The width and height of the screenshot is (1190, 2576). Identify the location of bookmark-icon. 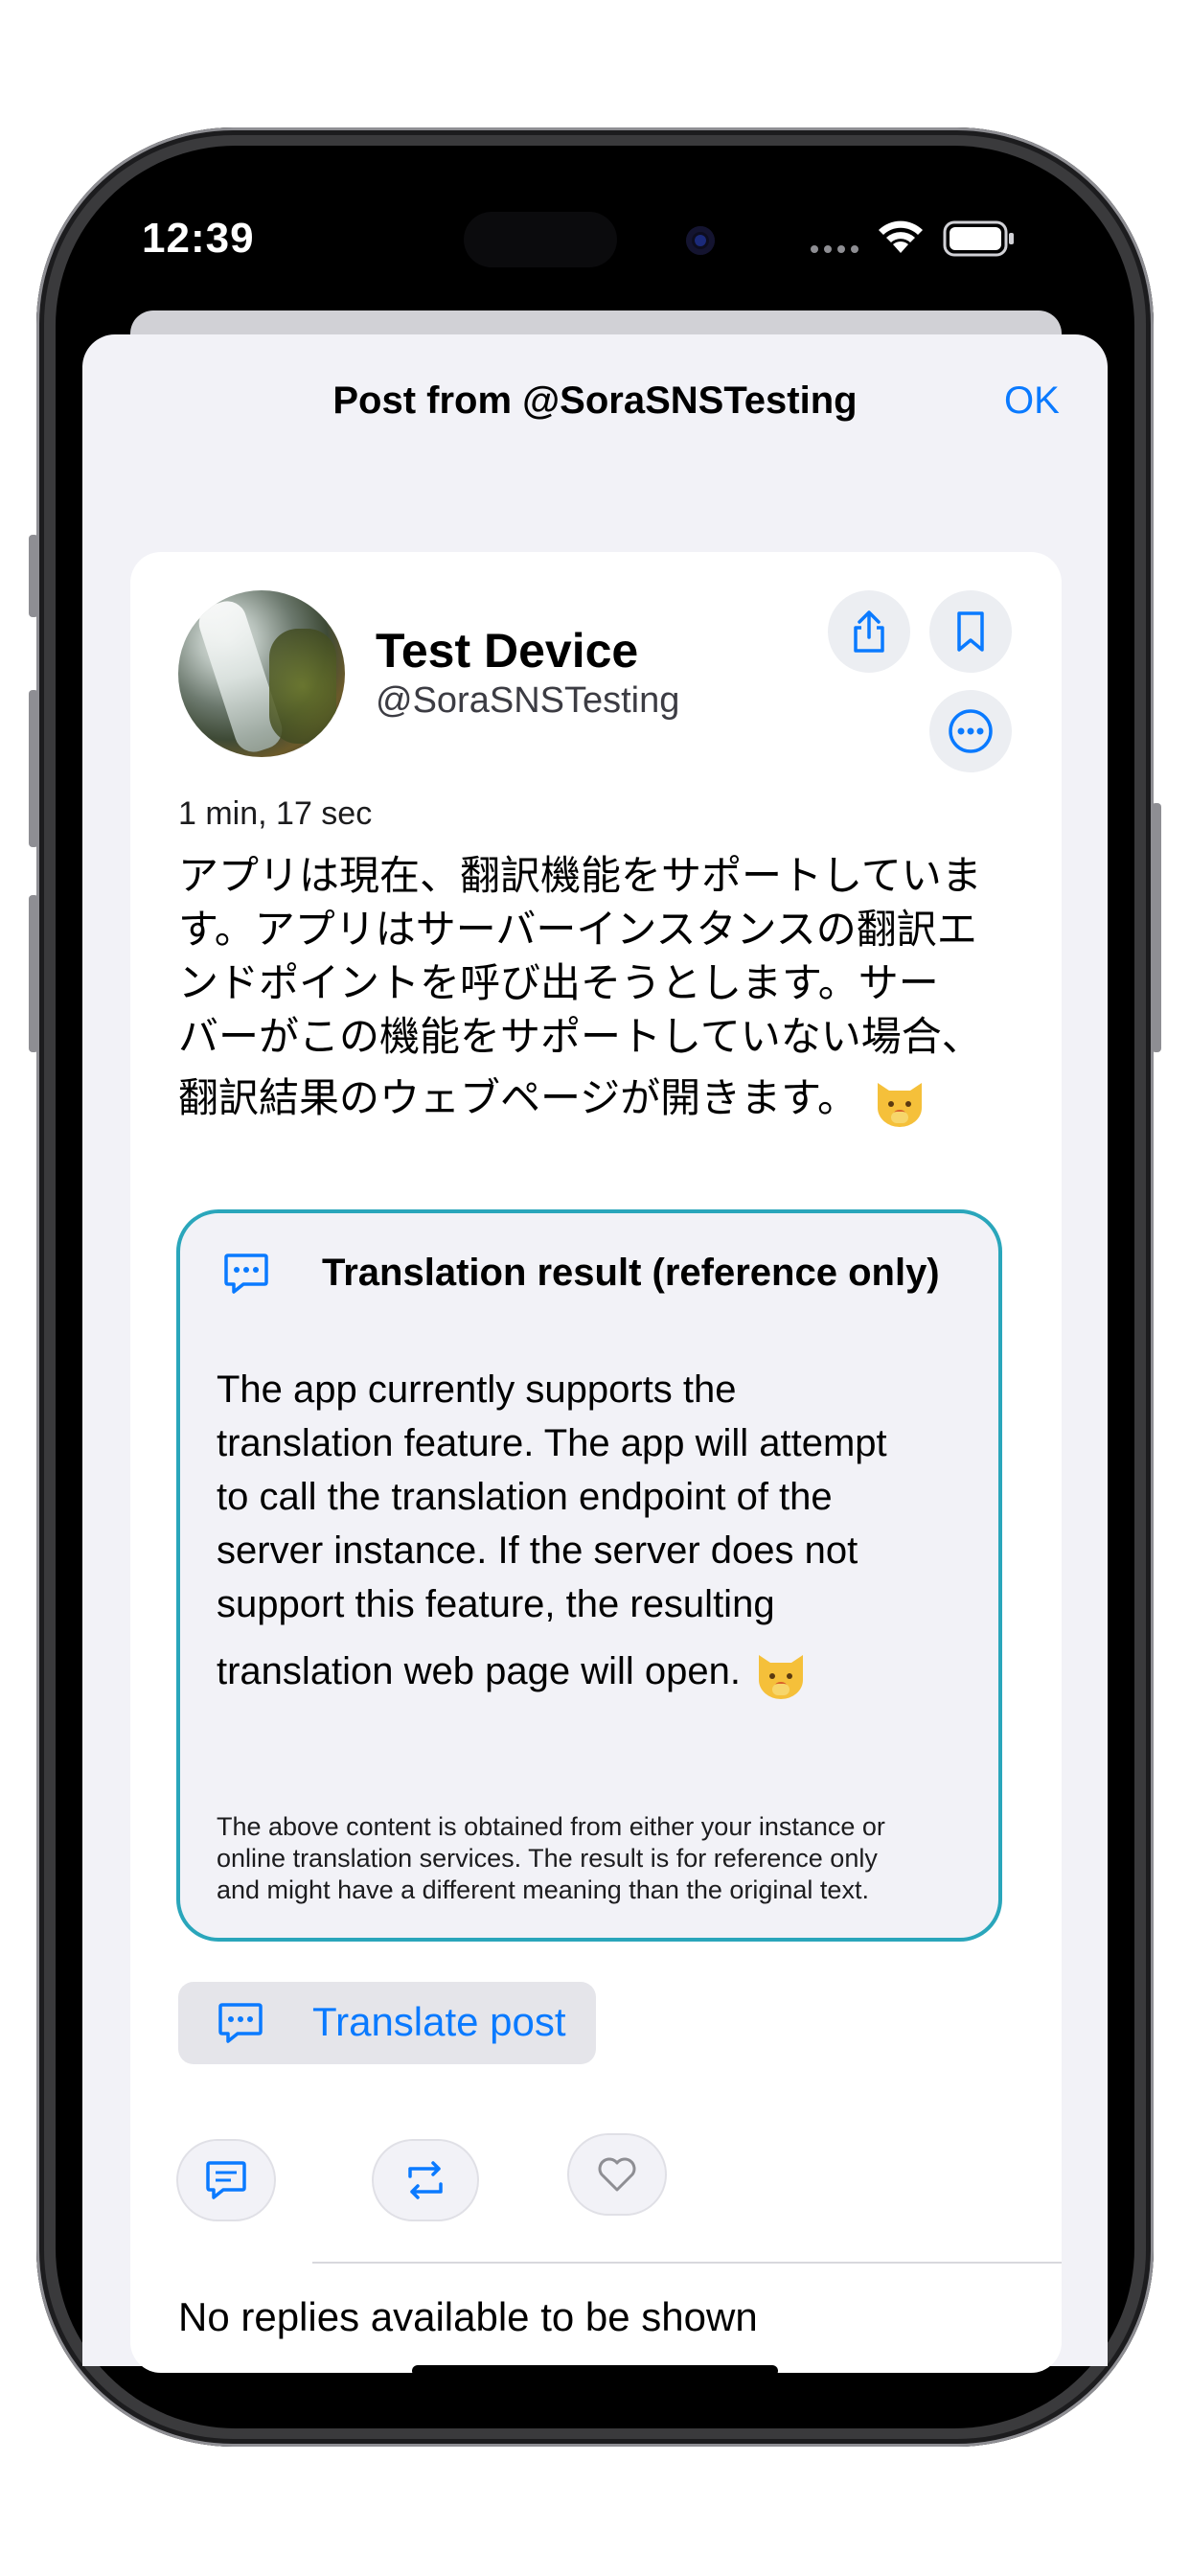
(971, 631).